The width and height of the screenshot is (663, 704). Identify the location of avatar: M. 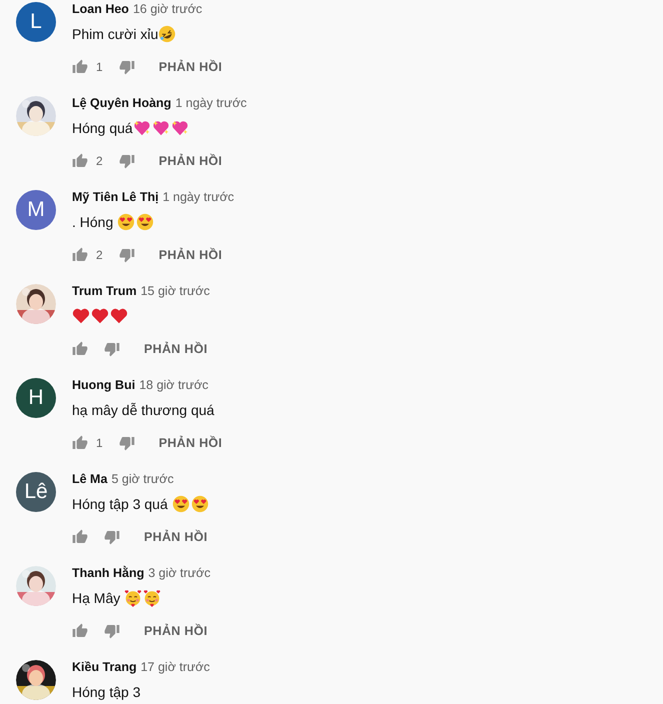
(36, 210).